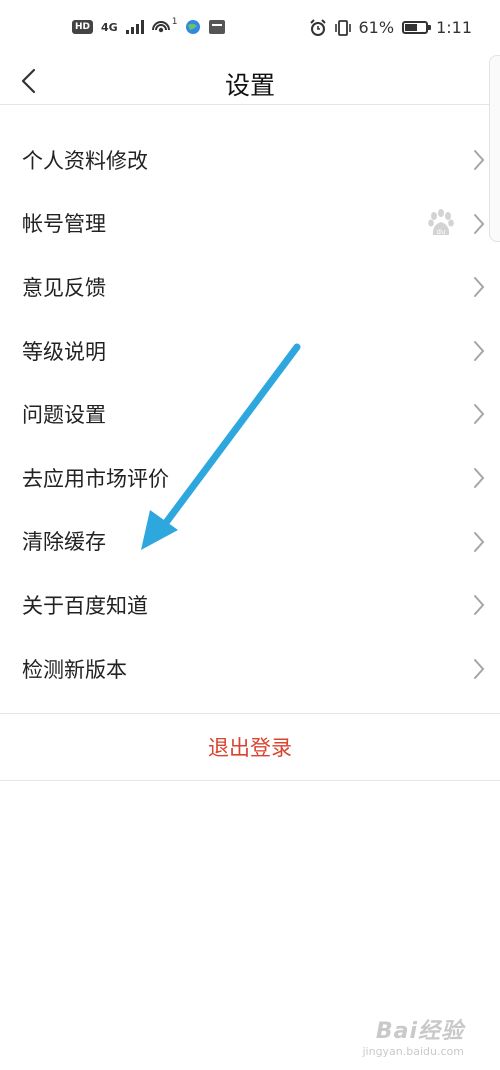 This screenshot has height=1070, width=500. Describe the element at coordinates (217, 27) in the screenshot. I see `app-notification-icon` at that location.